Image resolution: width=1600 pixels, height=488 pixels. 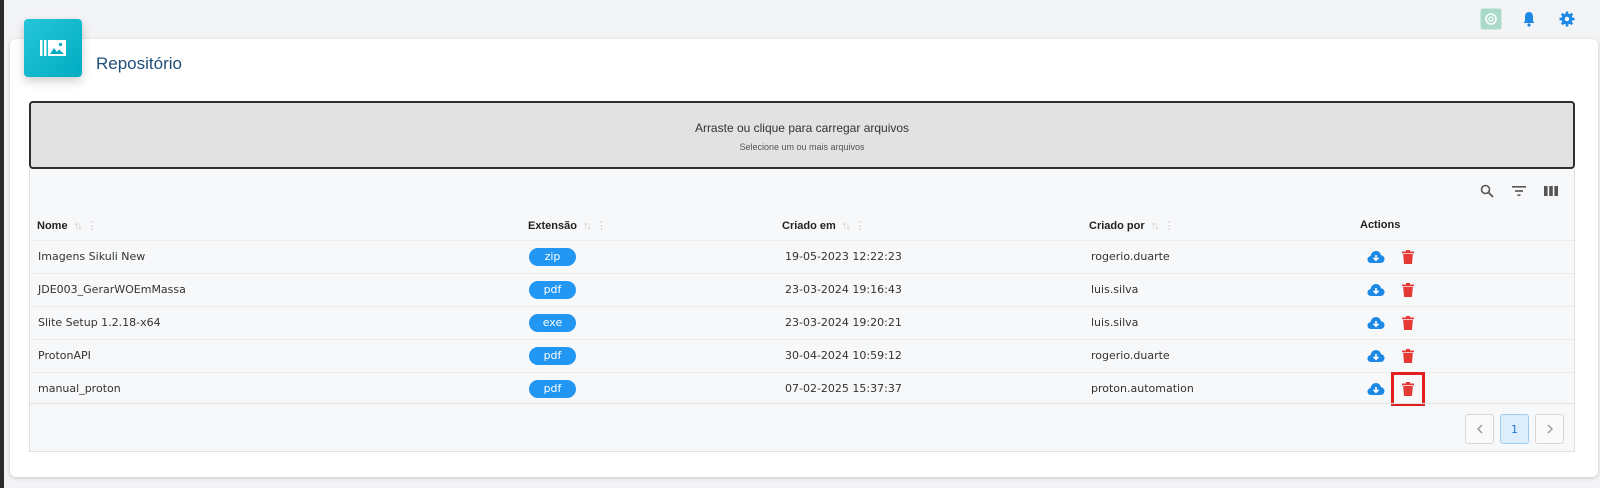 What do you see at coordinates (112, 289) in the screenshot?
I see `file-name: JDE003_GerarWOEmMassa` at bounding box center [112, 289].